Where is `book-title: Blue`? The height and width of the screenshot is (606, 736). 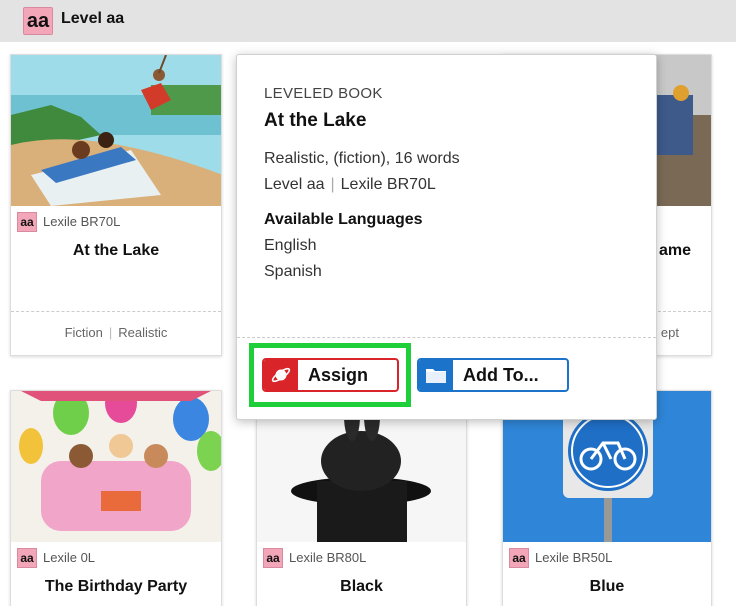
book-title: Blue is located at coordinates (607, 587).